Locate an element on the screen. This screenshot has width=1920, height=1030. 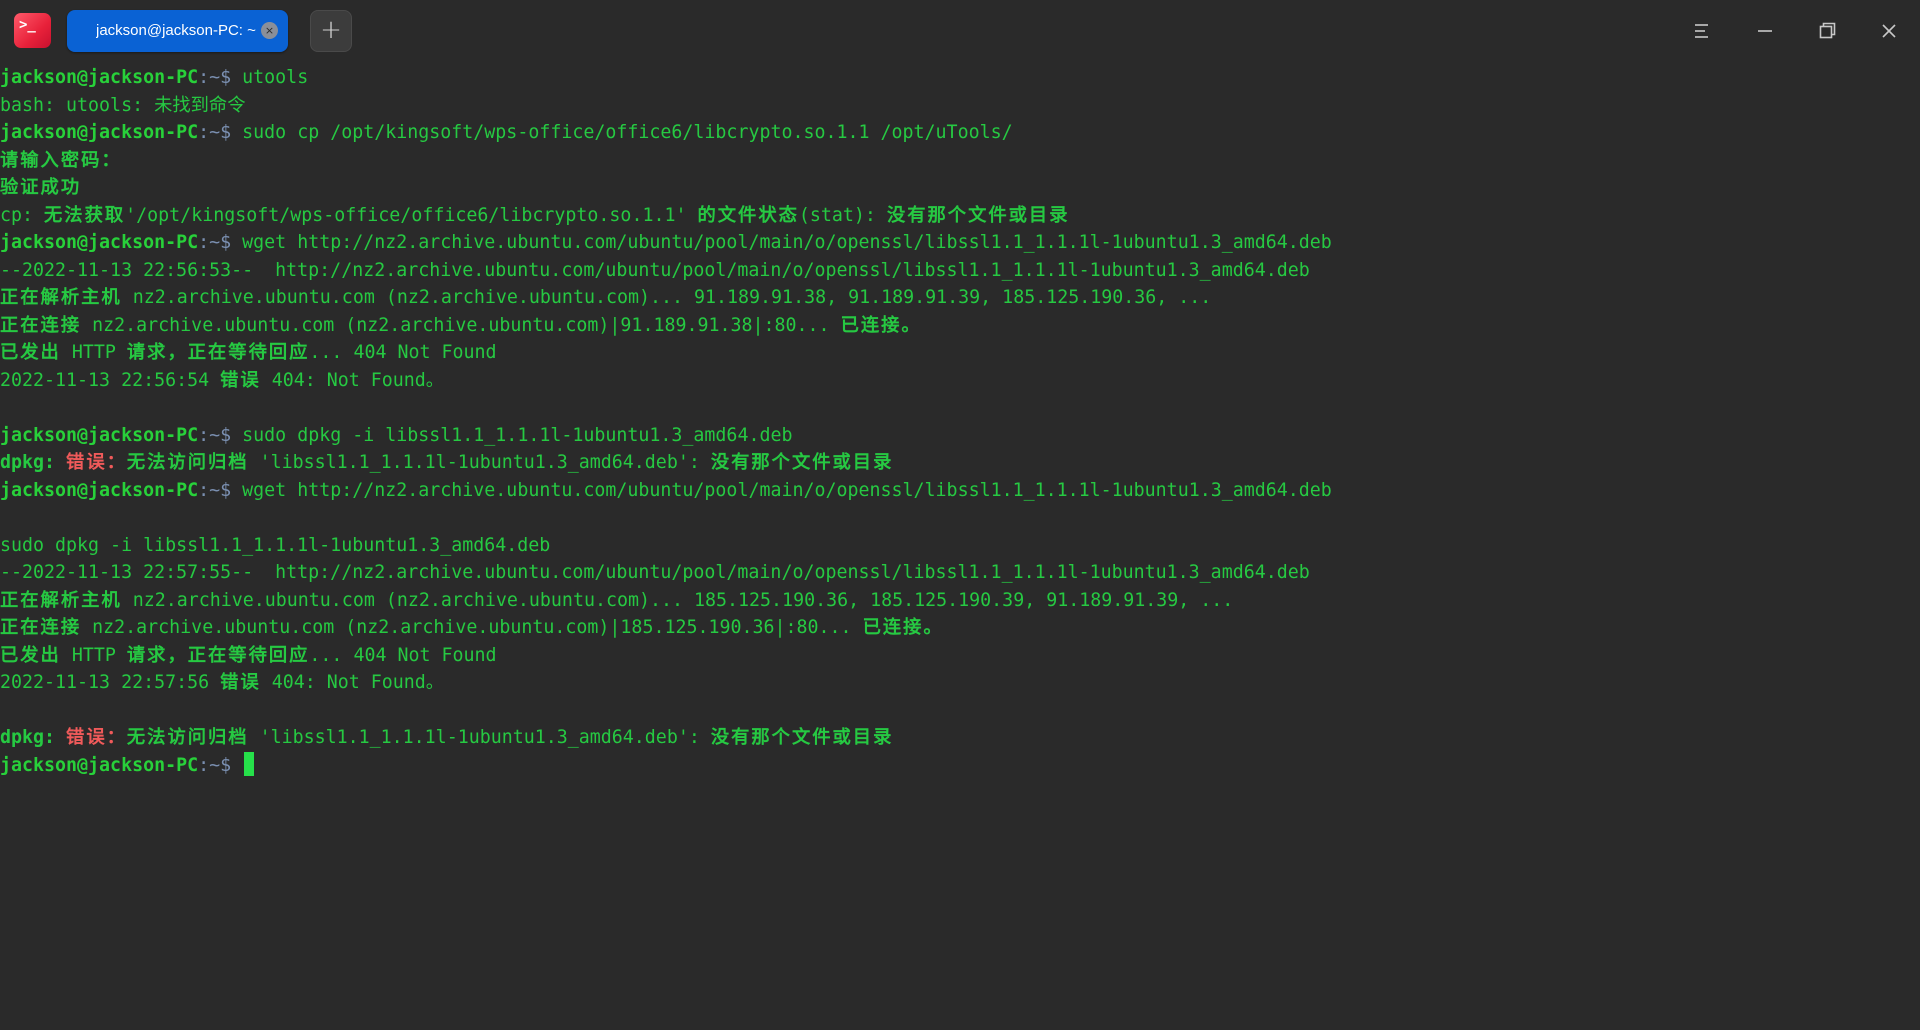
maximize-icon is located at coordinates (1827, 31).